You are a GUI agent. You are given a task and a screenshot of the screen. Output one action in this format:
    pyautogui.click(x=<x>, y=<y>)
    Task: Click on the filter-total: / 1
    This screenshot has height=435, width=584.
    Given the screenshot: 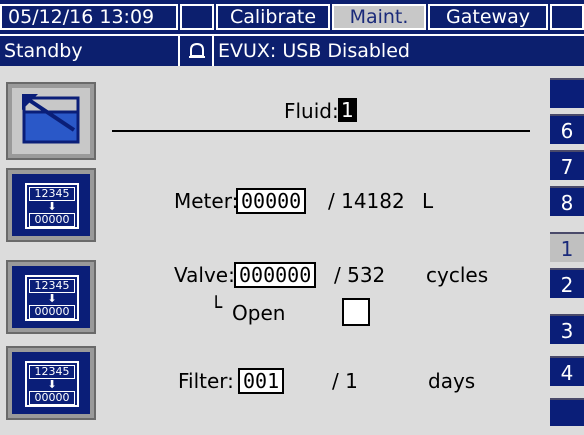 What is the action you would take?
    pyautogui.click(x=345, y=381)
    